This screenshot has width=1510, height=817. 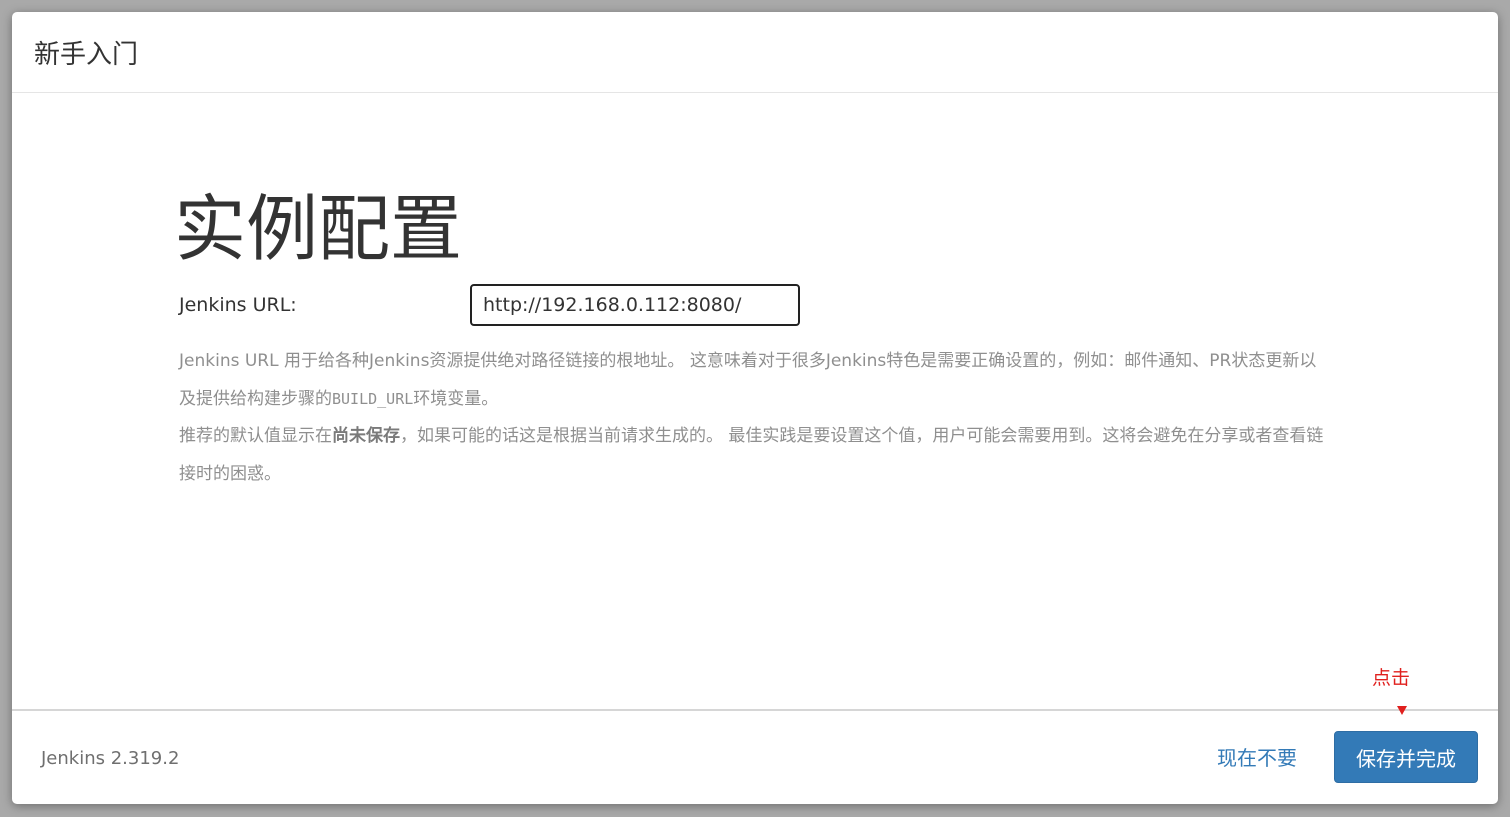 What do you see at coordinates (110, 758) in the screenshot?
I see `jenkins-version: Jenkins 2.319.2` at bounding box center [110, 758].